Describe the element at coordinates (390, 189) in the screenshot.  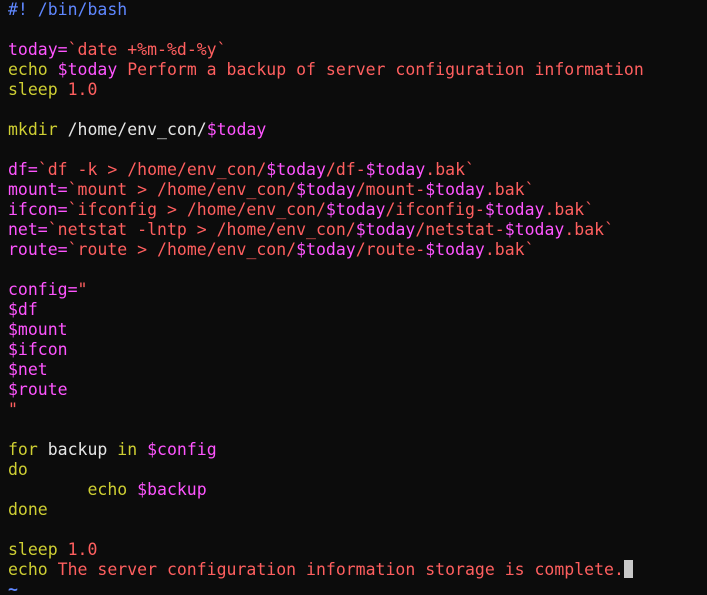
I see `code-token: /mount-` at that location.